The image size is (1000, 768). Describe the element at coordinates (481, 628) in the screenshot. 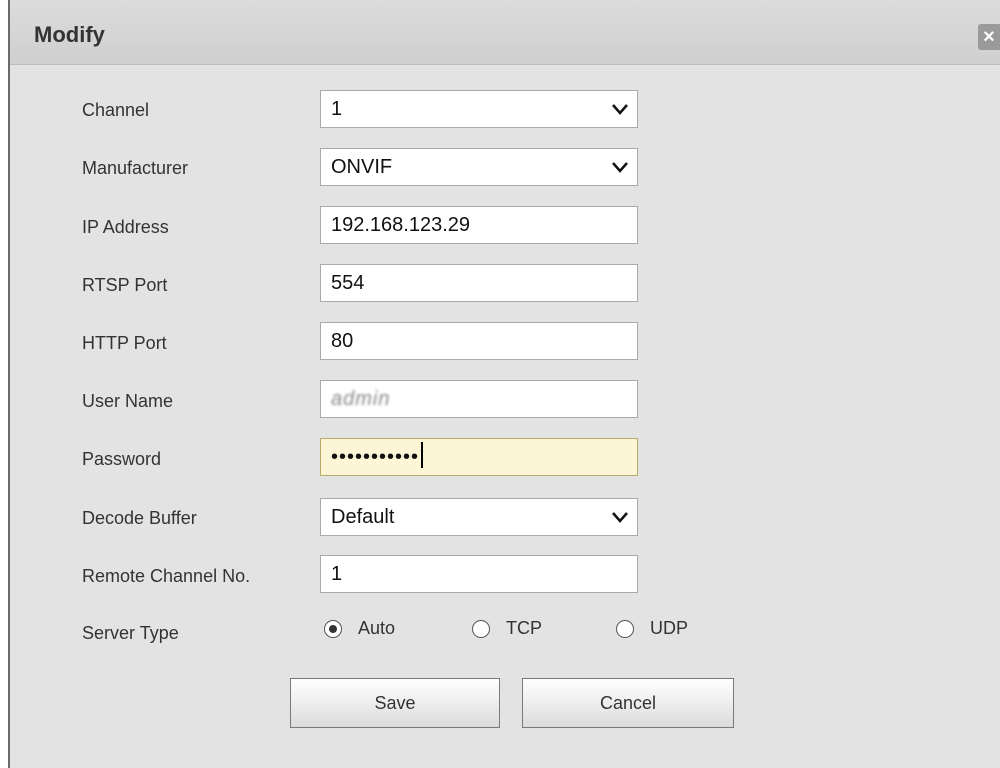

I see `radio-tcp` at that location.